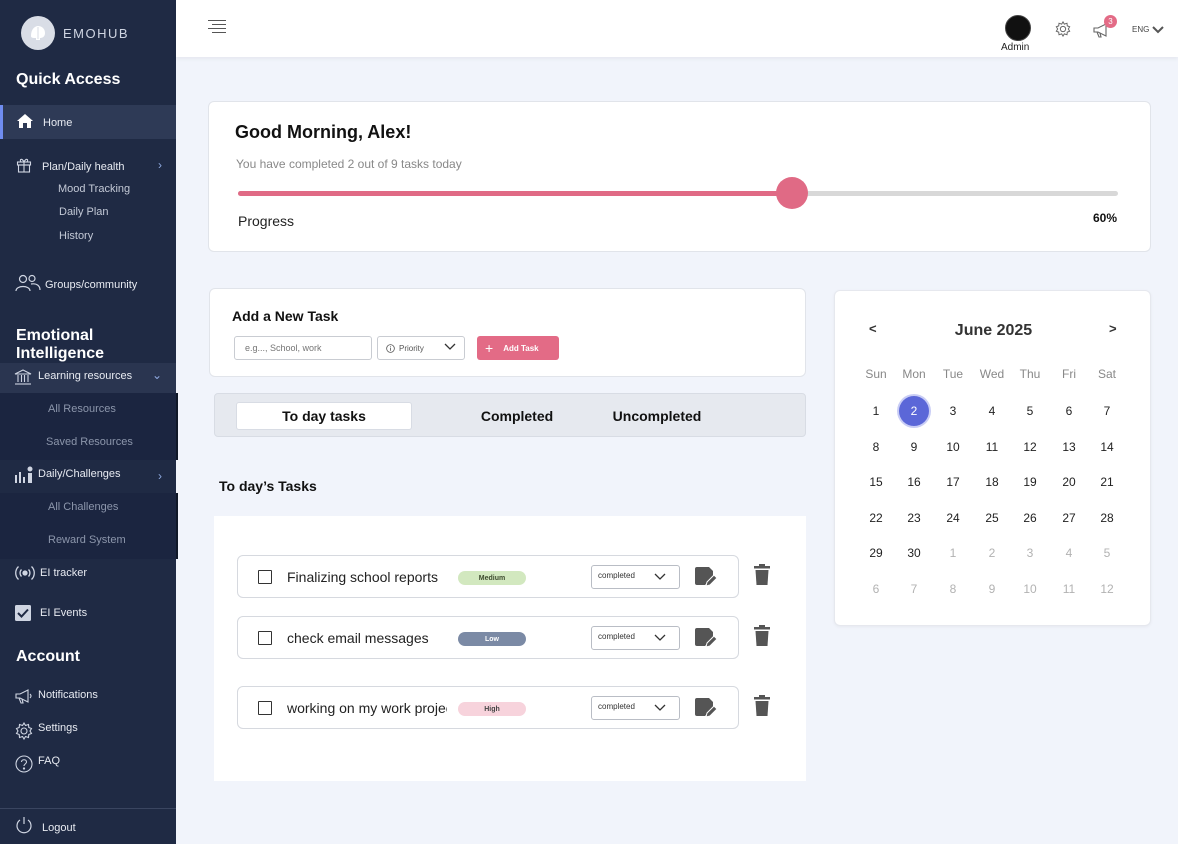 The image size is (1178, 844). I want to click on calendar-day: 19, so click(1030, 482).